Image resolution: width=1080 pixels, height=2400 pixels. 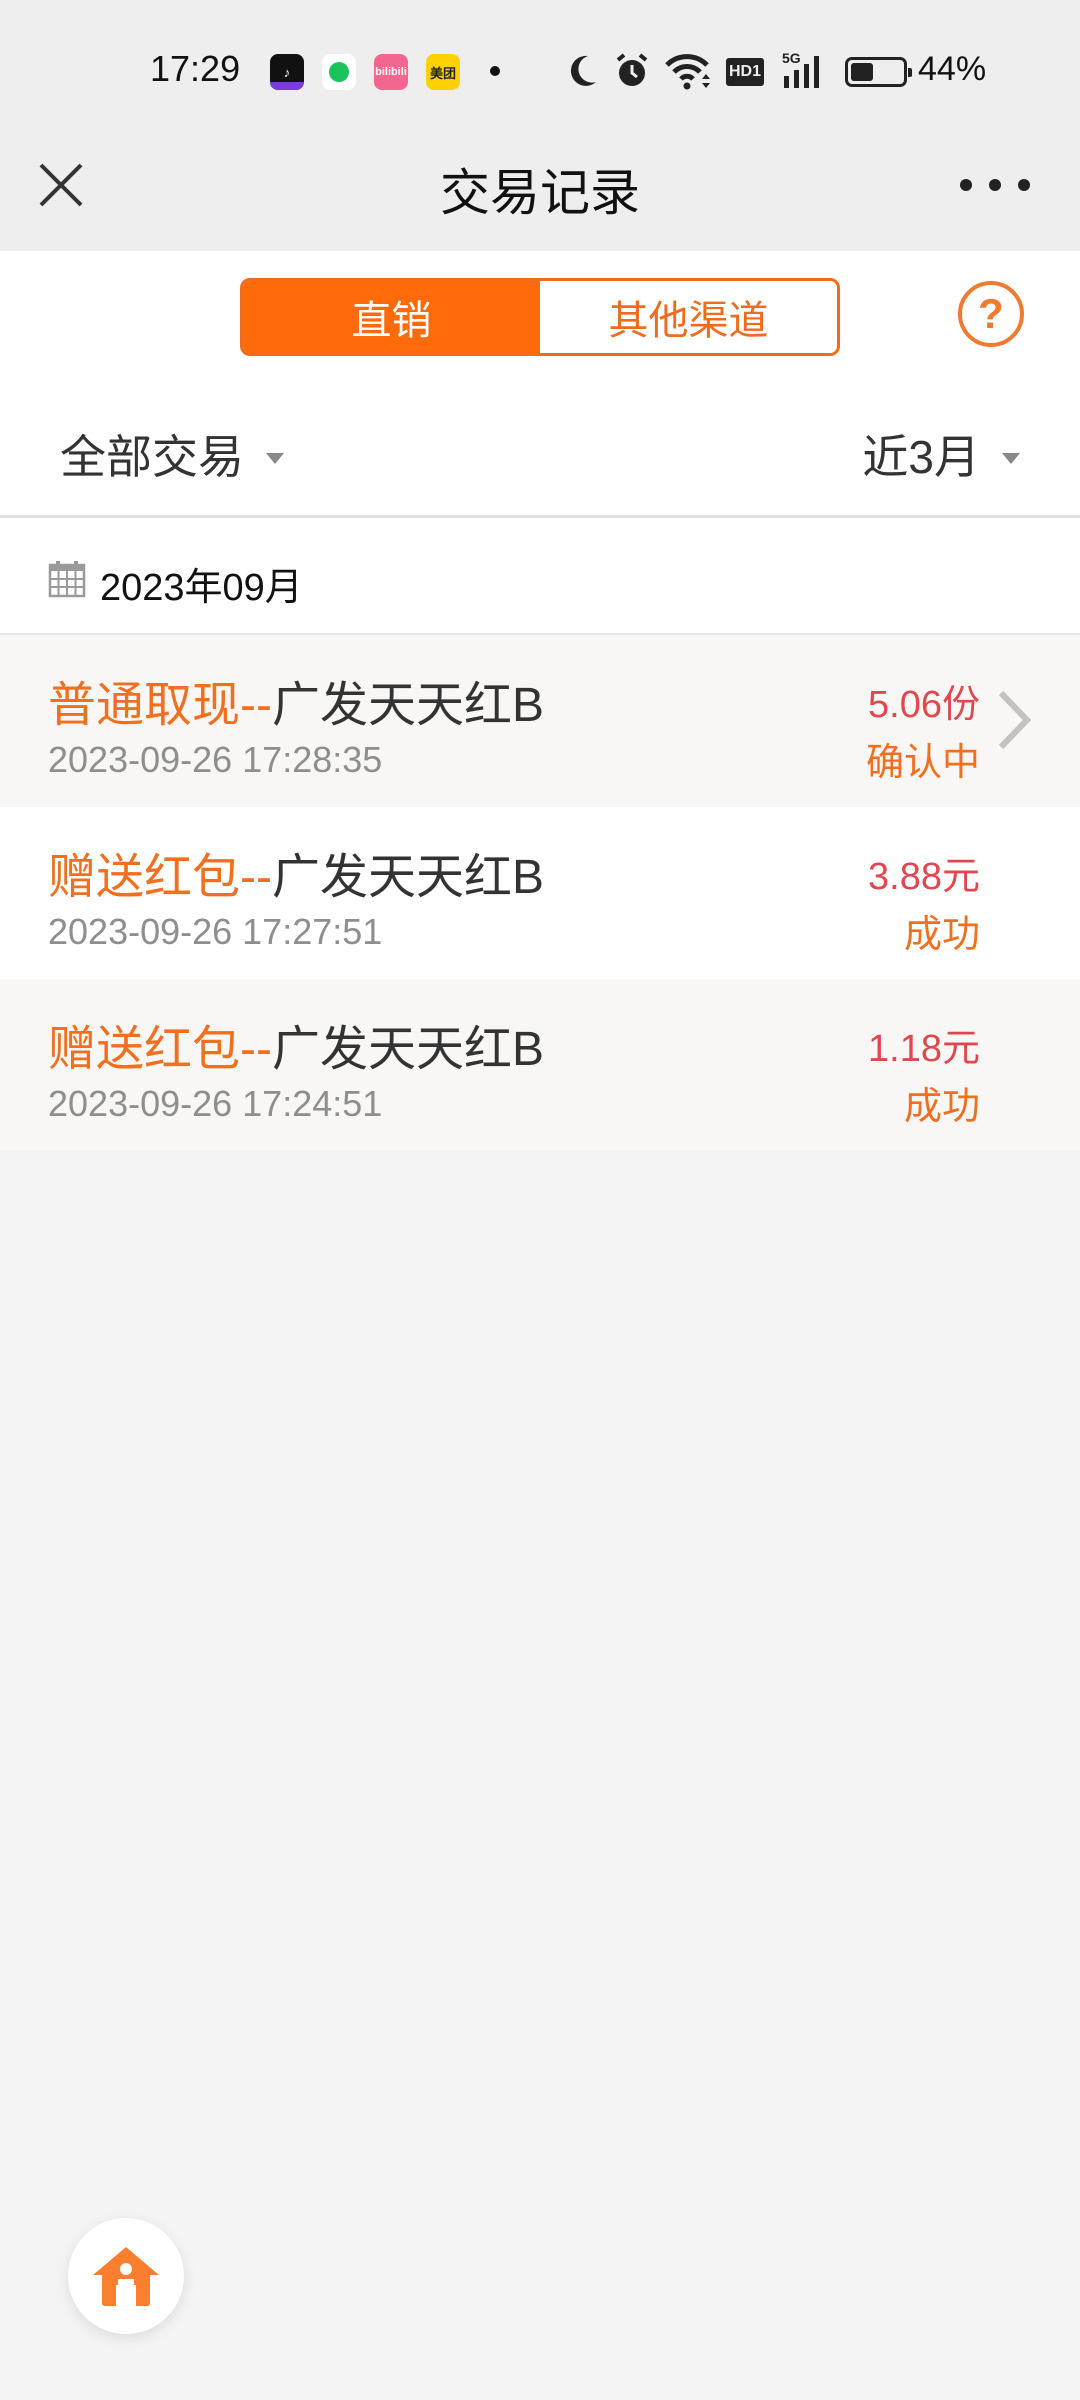 I want to click on month-group-header: 2023年09月, so click(x=540, y=576).